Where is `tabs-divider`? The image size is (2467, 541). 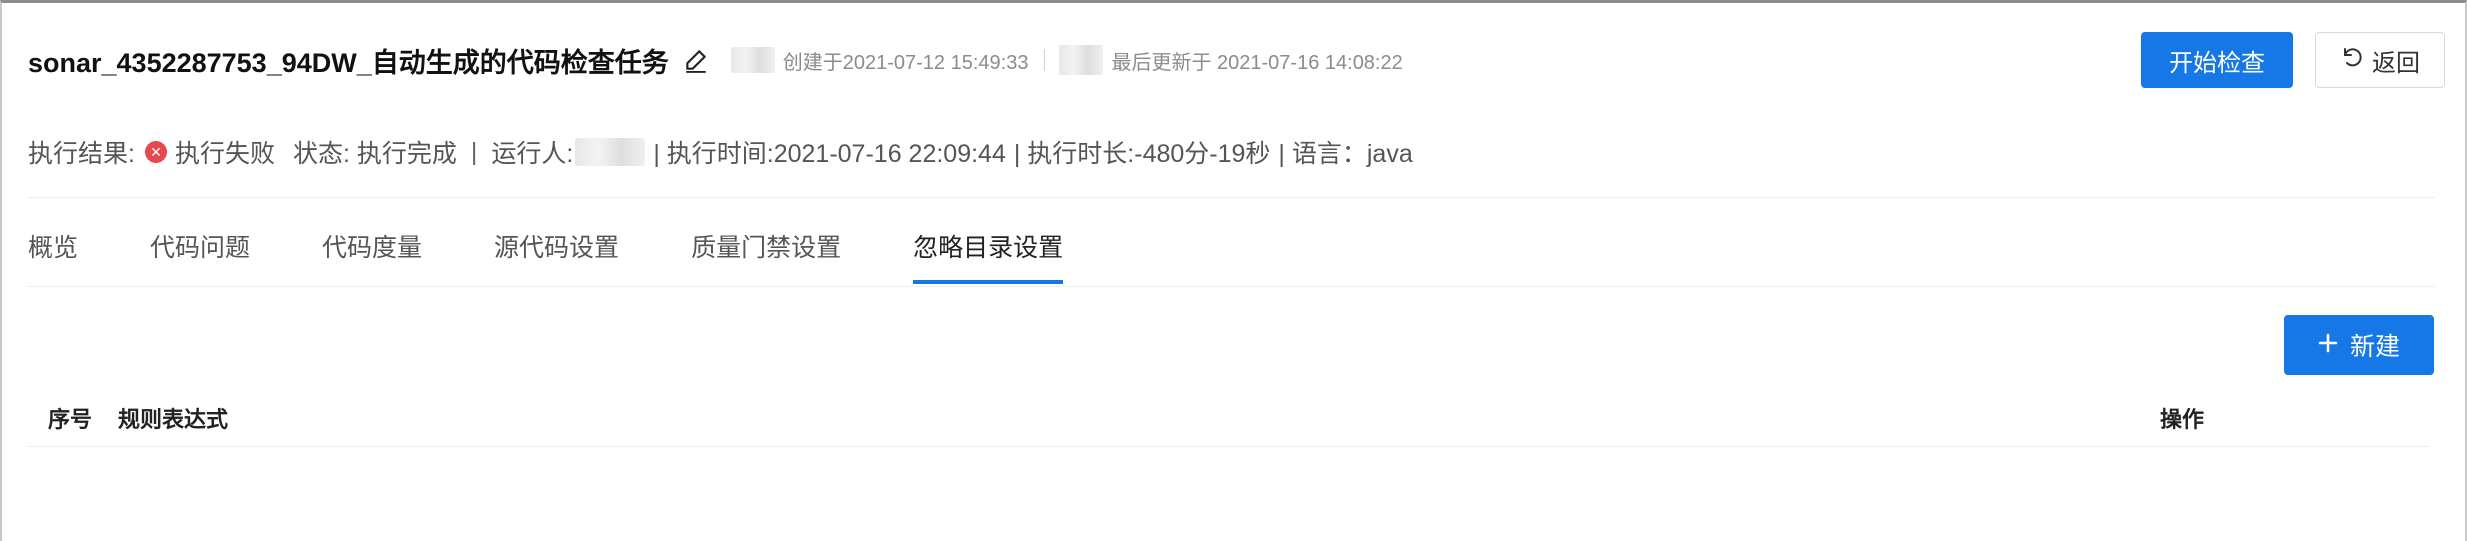
tabs-divider is located at coordinates (1231, 286).